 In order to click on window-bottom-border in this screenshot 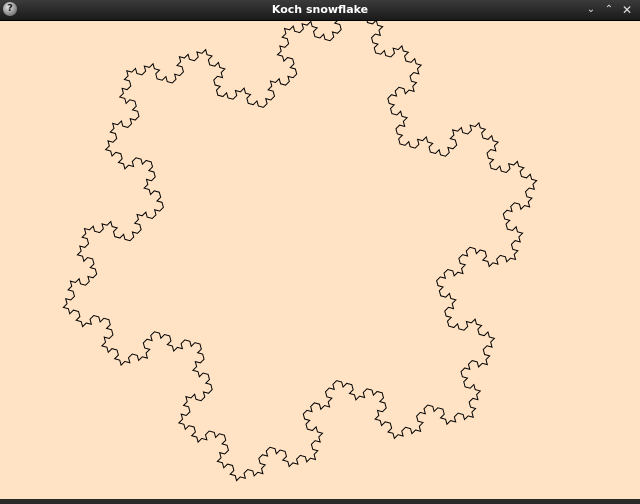, I will do `click(320, 501)`.